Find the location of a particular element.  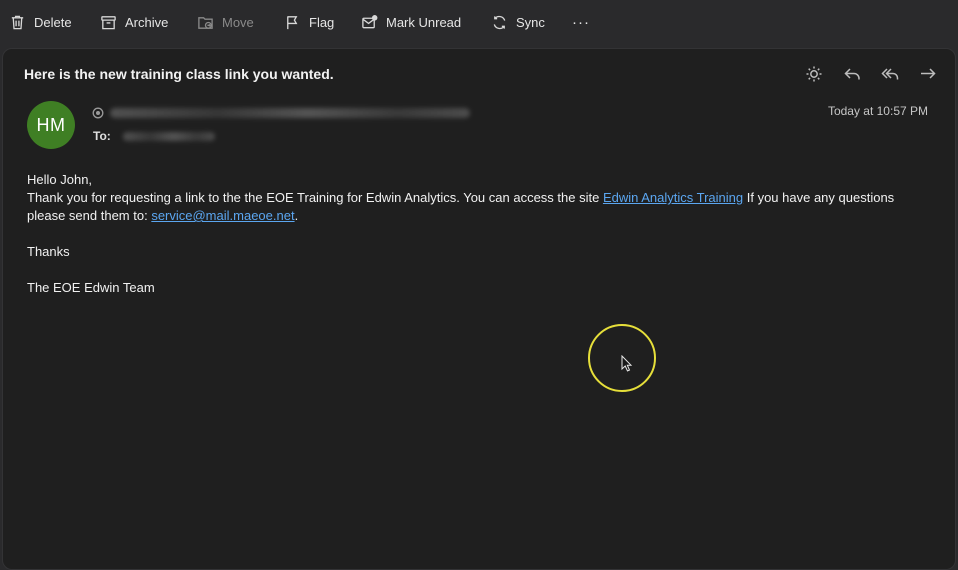

mark-unread-button: Mark Unread is located at coordinates (411, 22).